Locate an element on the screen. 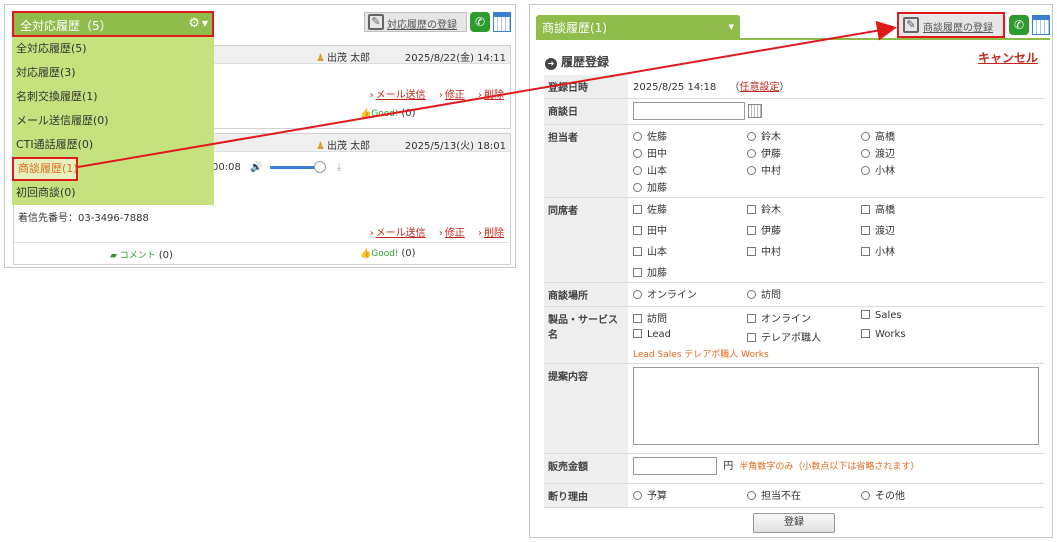  owner-option: 田中 is located at coordinates (690, 152).